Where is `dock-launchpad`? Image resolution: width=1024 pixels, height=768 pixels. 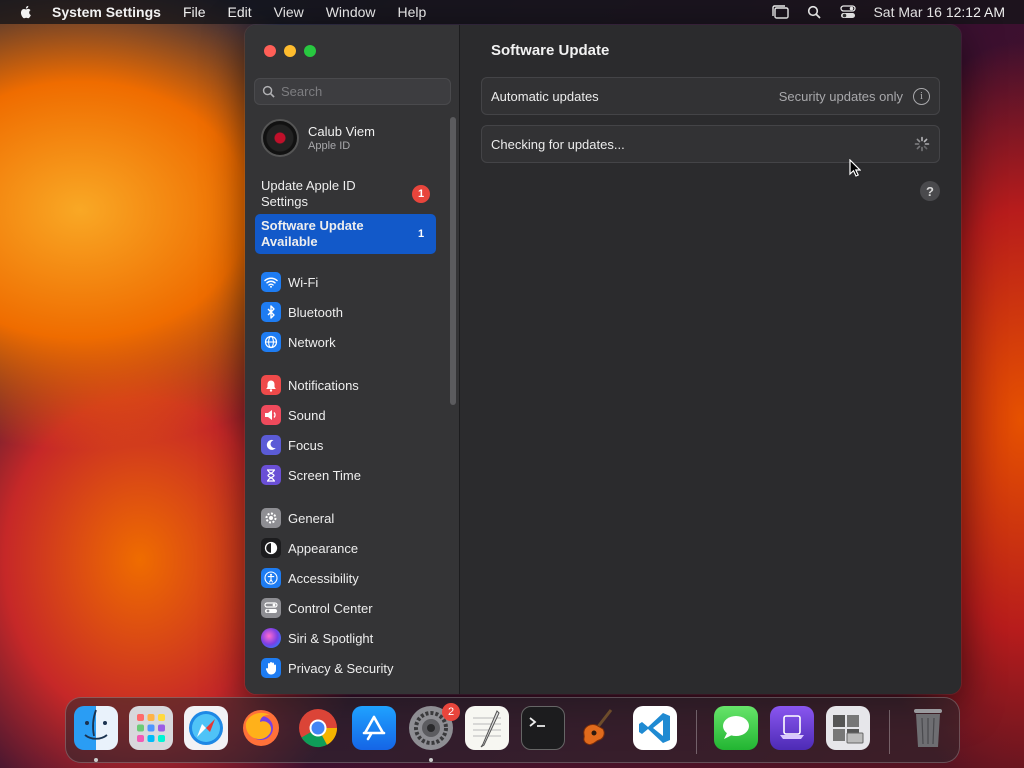
dock-launchpad is located at coordinates (151, 728).